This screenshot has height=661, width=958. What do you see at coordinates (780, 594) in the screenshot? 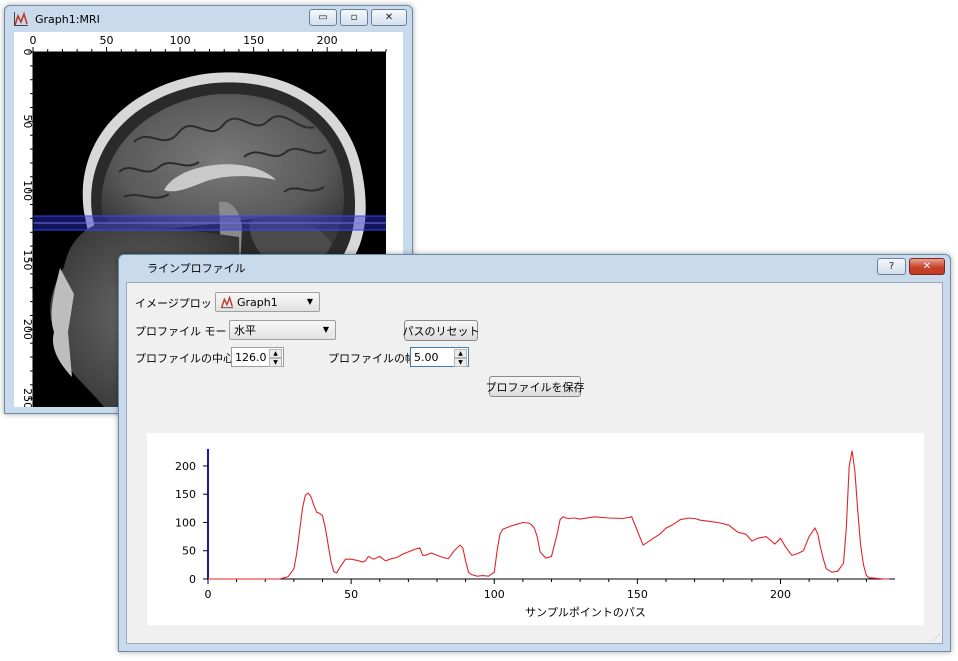
I see `x-tick-label: 200` at bounding box center [780, 594].